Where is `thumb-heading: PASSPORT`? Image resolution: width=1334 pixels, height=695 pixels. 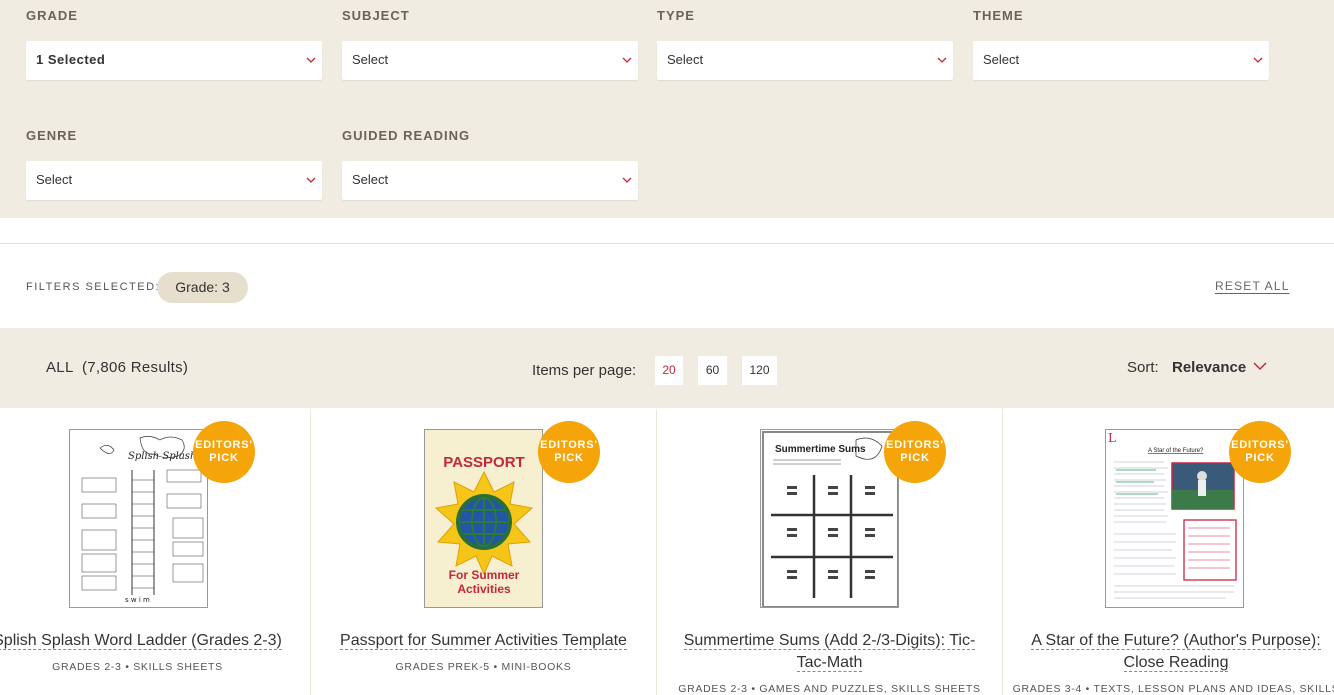 thumb-heading: PASSPORT is located at coordinates (483, 462).